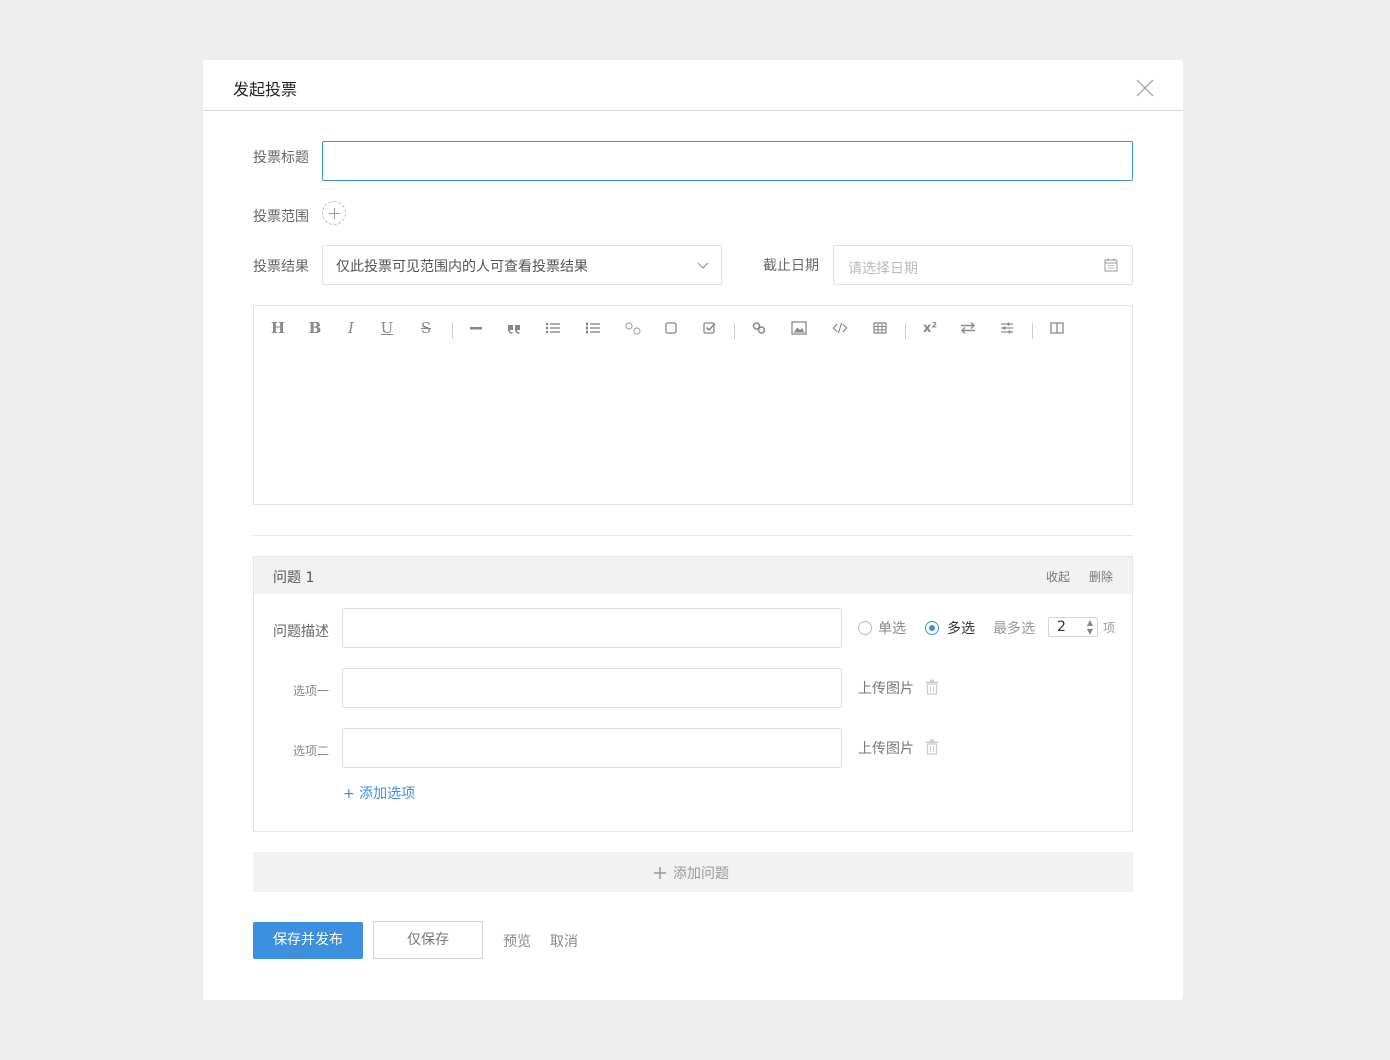  Describe the element at coordinates (514, 328) in the screenshot. I see `quote-icon` at that location.